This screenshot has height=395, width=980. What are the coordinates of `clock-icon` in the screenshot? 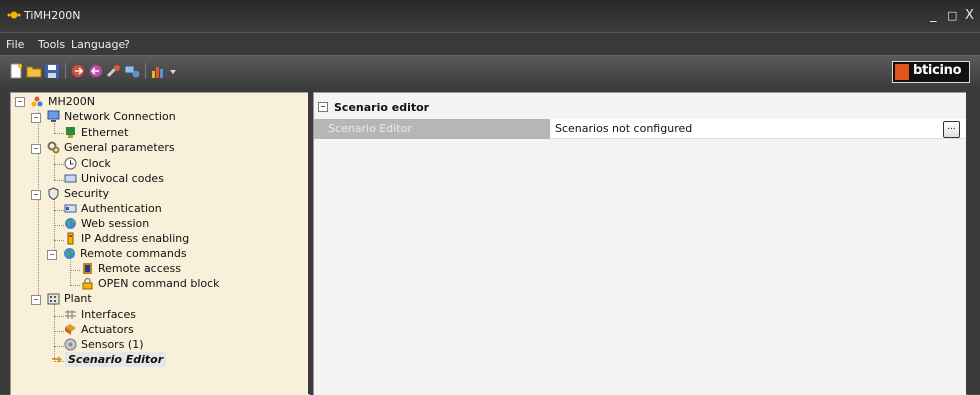 It's located at (70, 163).